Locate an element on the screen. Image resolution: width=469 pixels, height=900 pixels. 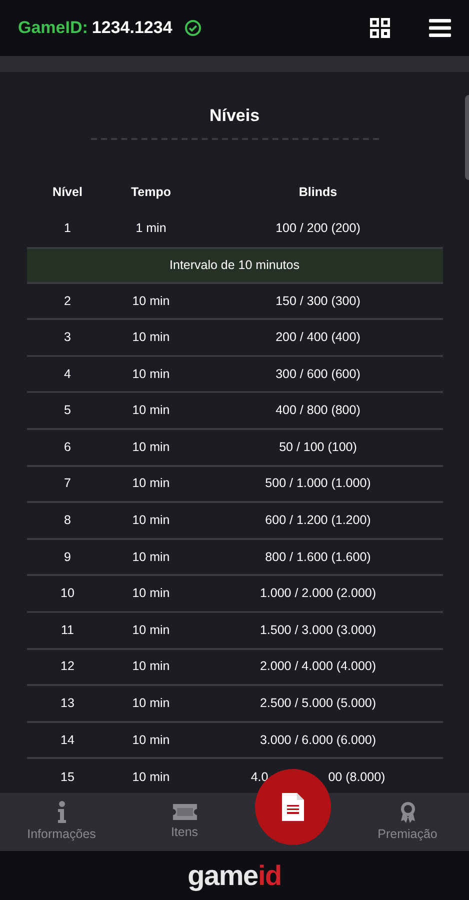
table-cell-text: 10 is located at coordinates (67, 593).